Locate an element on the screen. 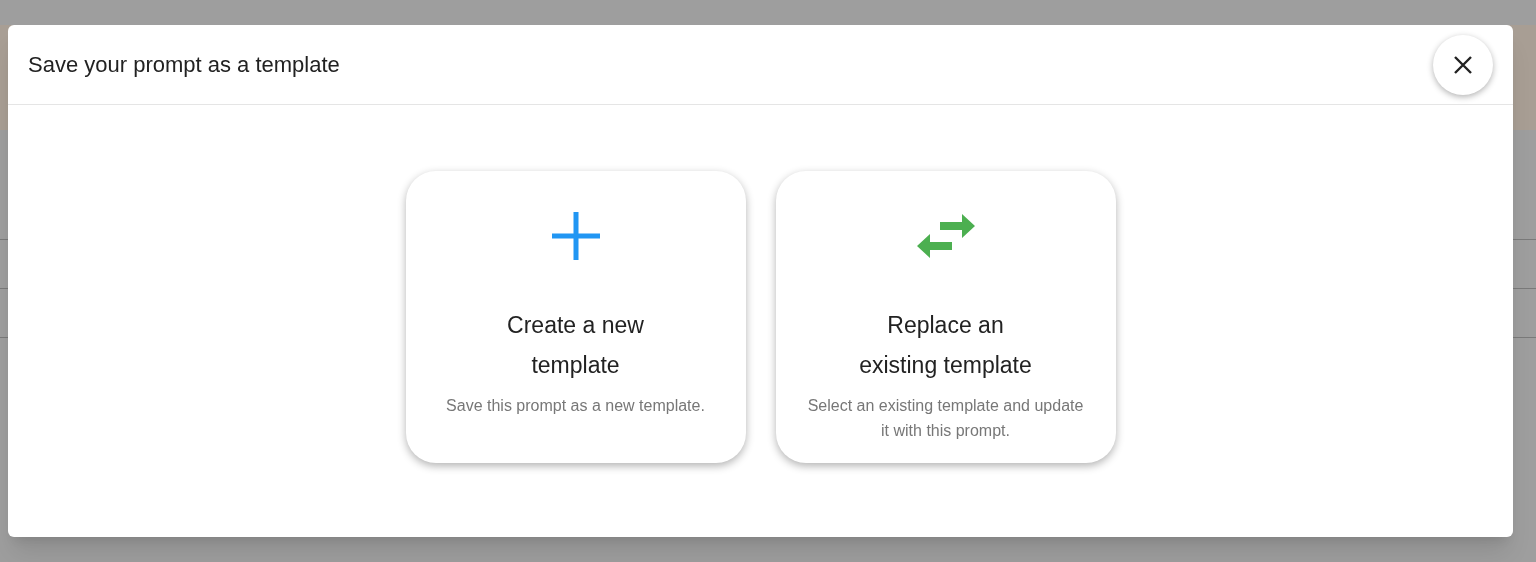 The width and height of the screenshot is (1536, 562). option-card: Create a new template Save this prompt as a new template. is located at coordinates (575, 317).